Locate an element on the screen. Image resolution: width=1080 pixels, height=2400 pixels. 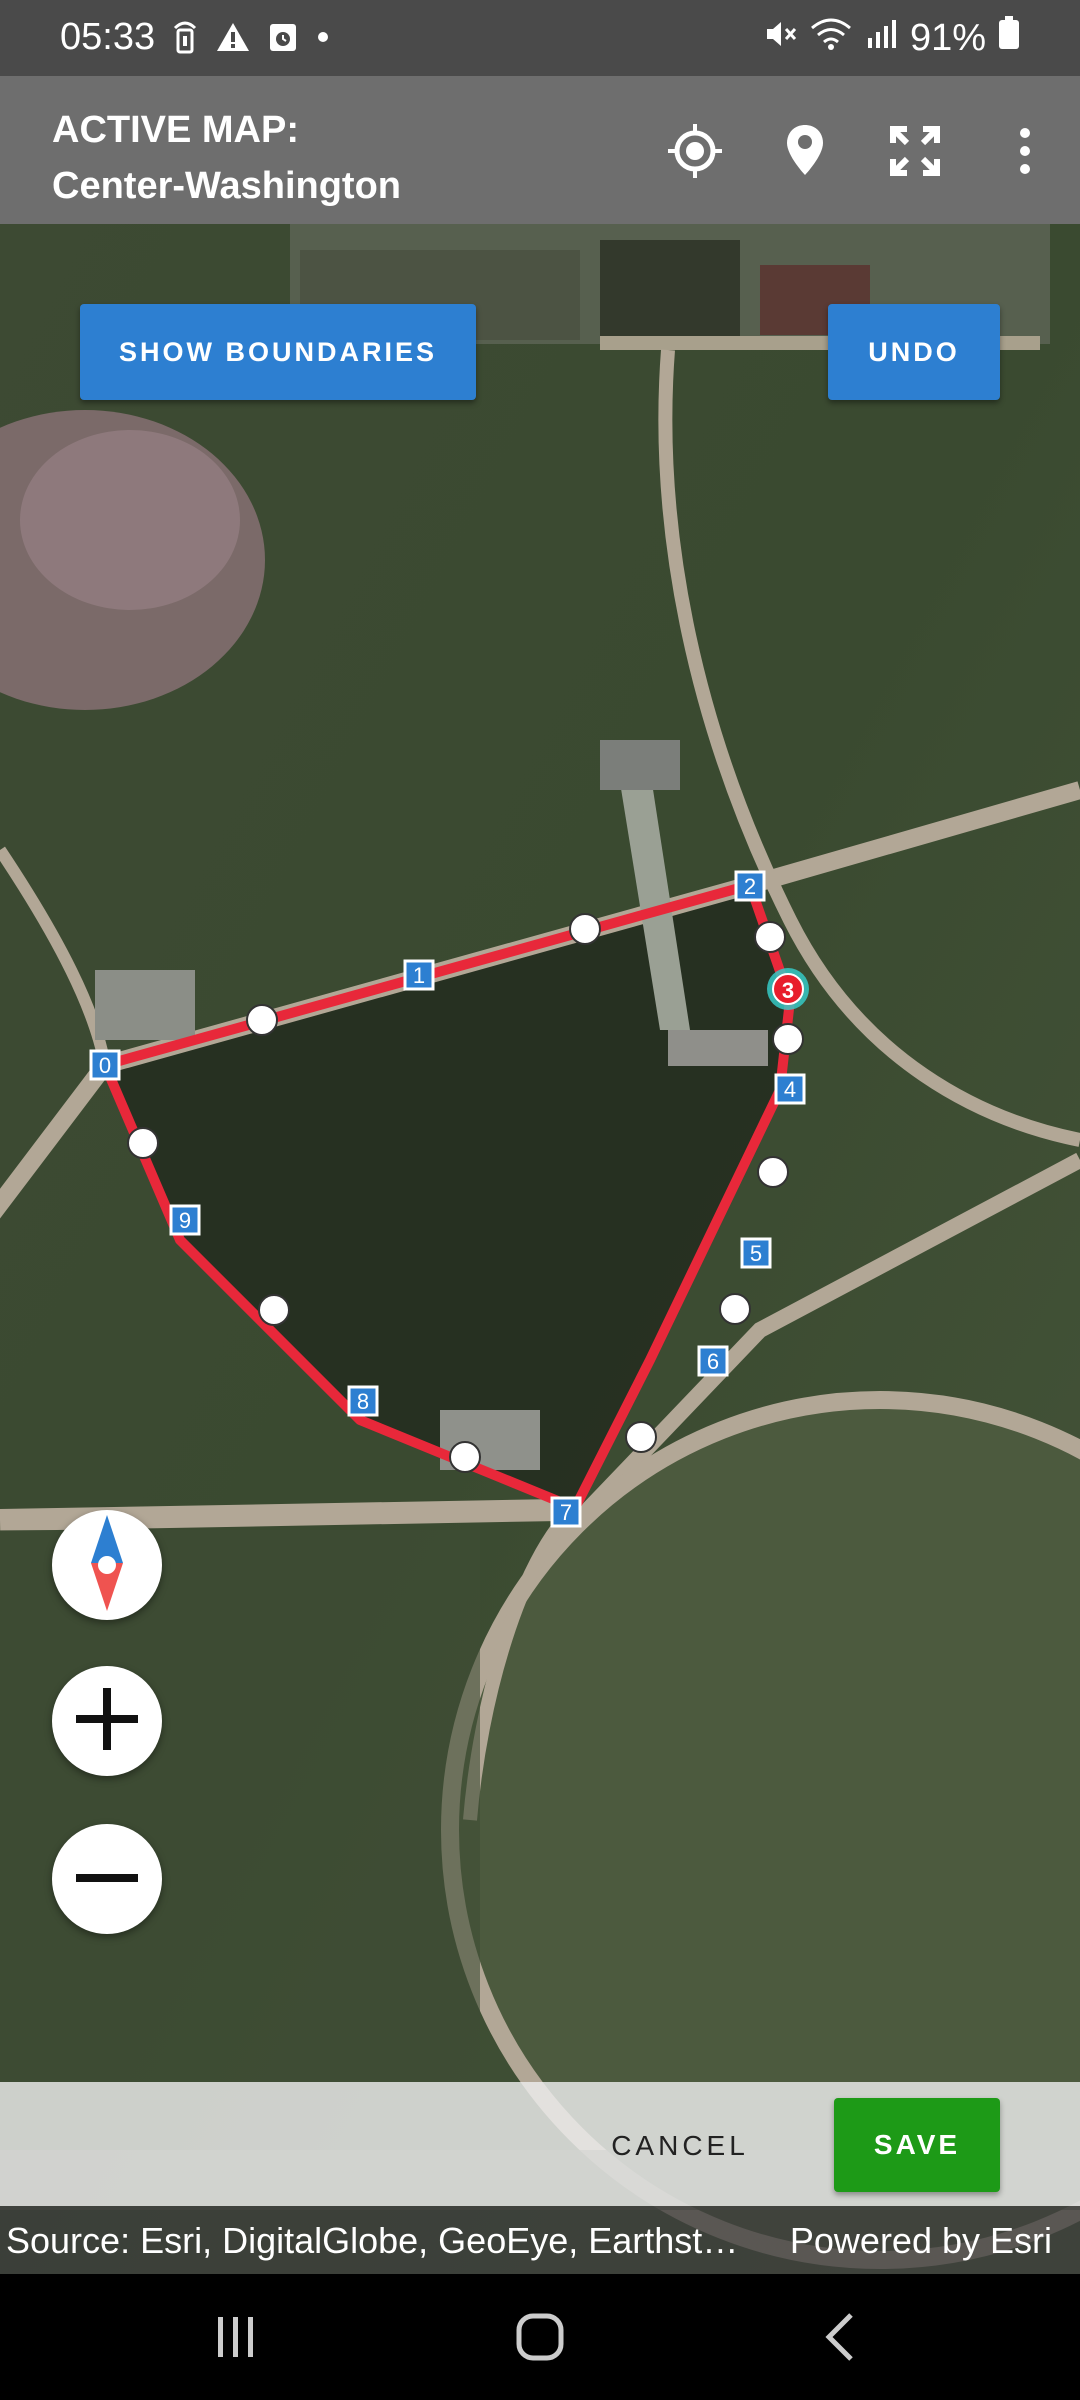
active-map-name: Center-Washington is located at coordinates (227, 186).